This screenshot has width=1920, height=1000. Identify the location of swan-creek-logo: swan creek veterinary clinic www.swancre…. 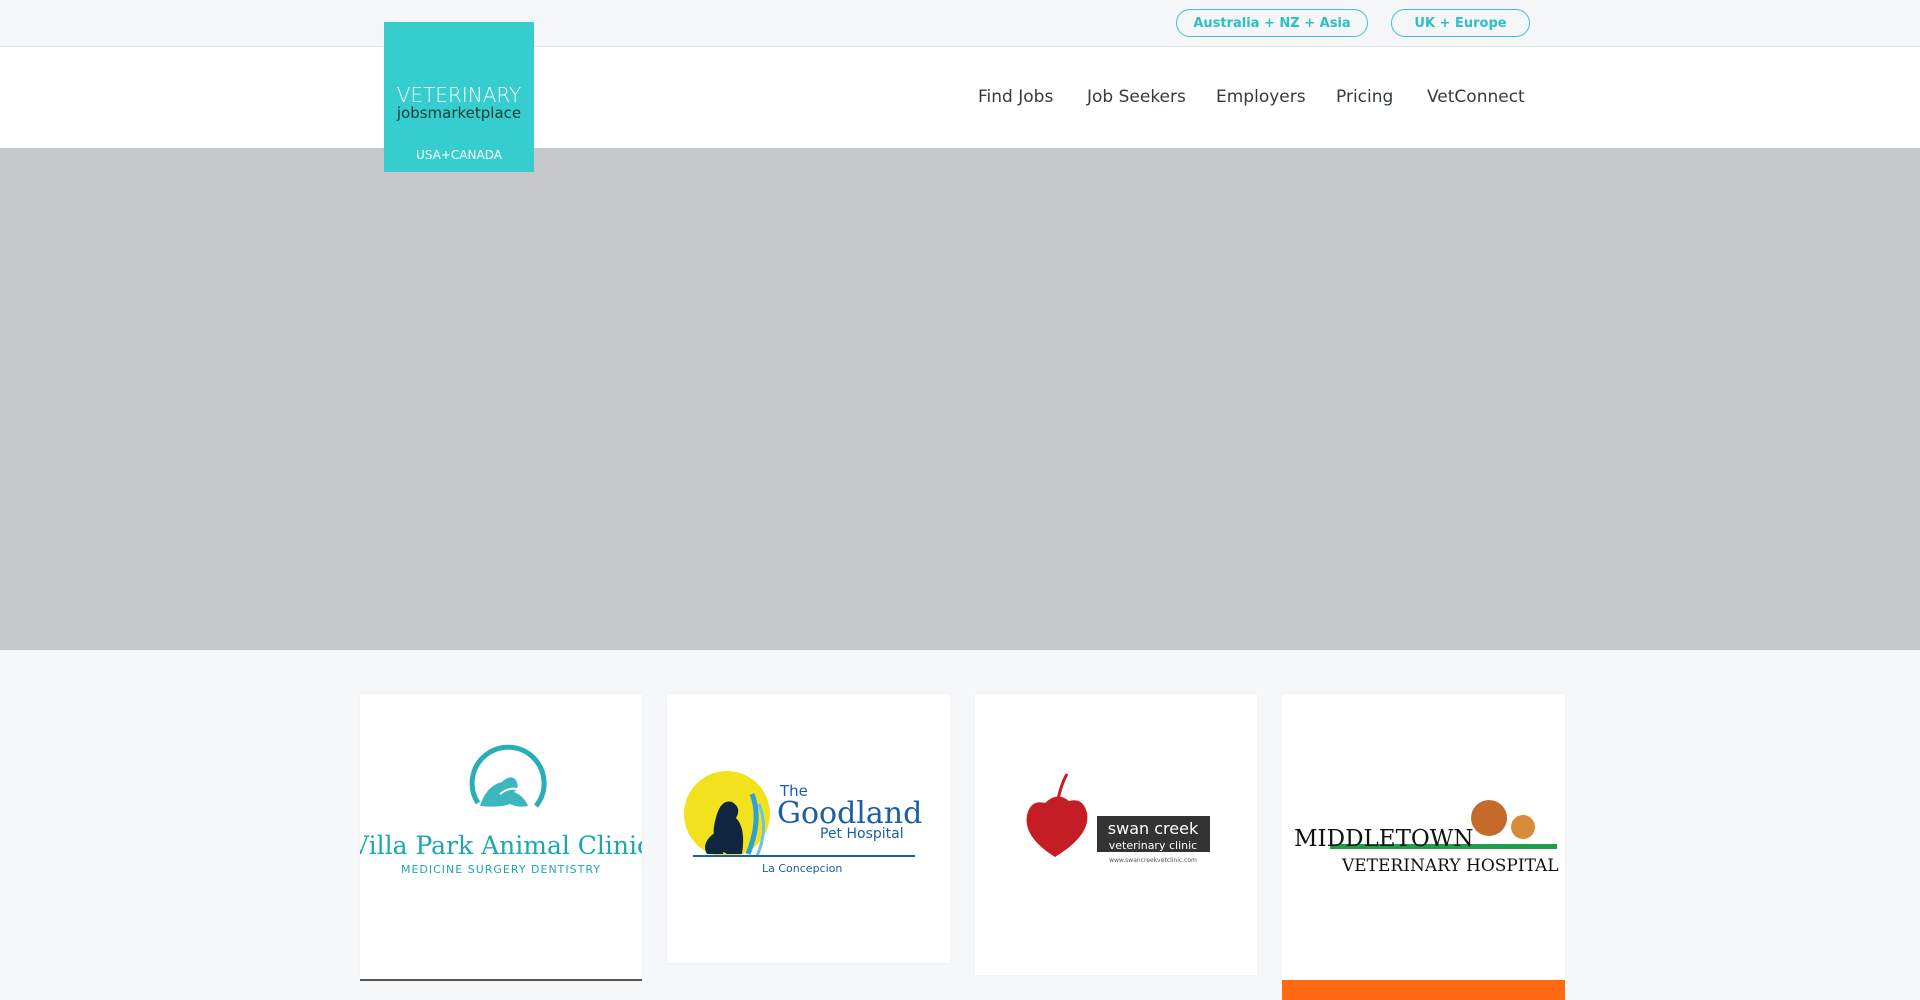
(1118, 818).